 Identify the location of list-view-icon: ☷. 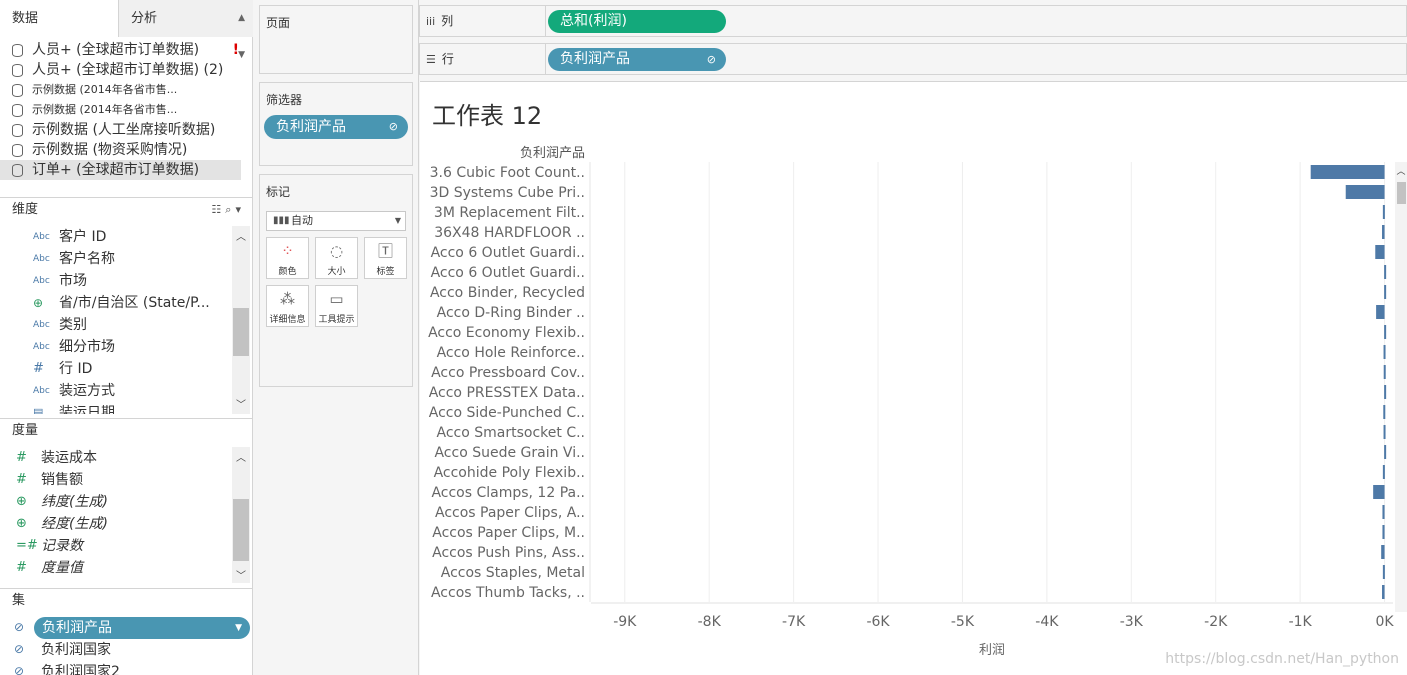
(218, 209).